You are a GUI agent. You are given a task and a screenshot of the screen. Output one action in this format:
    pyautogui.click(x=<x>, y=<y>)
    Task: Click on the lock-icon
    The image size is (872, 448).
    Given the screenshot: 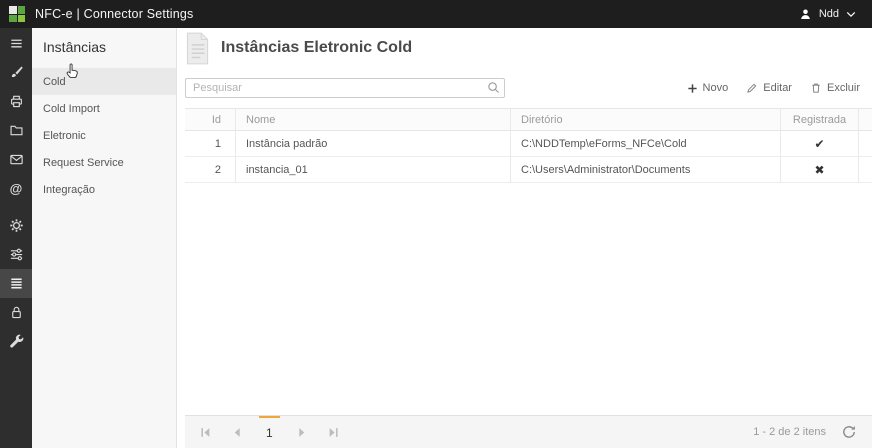 What is the action you would take?
    pyautogui.click(x=16, y=312)
    